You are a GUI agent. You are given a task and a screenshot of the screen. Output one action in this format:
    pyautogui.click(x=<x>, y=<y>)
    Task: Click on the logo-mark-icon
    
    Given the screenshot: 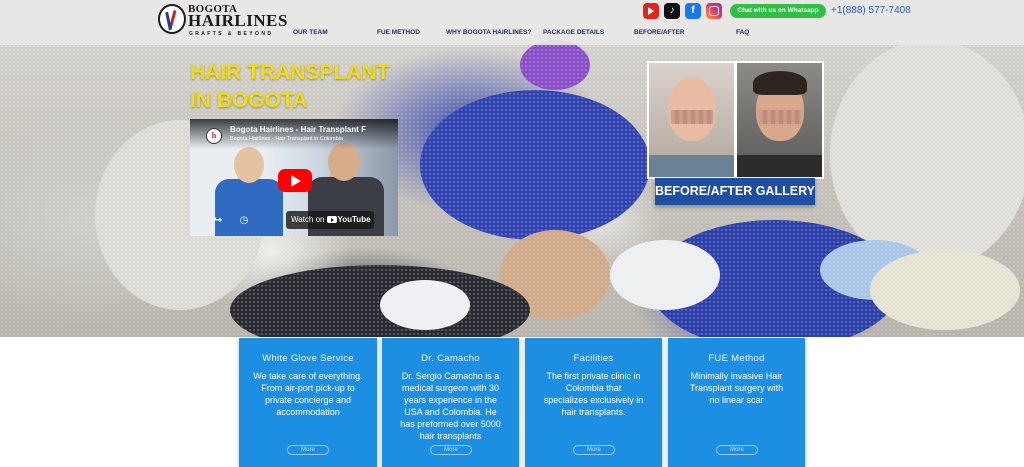 What is the action you would take?
    pyautogui.click(x=172, y=19)
    